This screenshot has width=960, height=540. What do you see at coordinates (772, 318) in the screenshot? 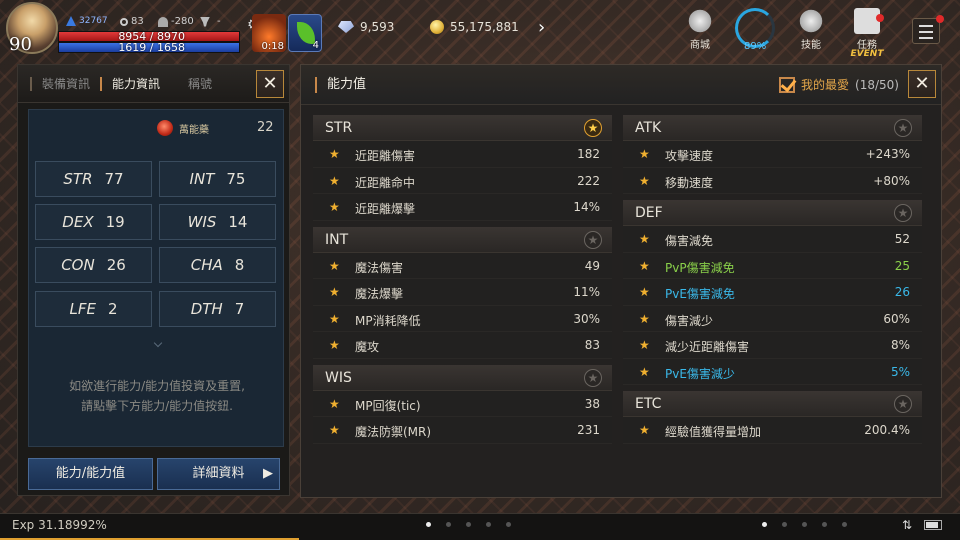
I see `ability-row: ★ 傷害減少 60%` at bounding box center [772, 318].